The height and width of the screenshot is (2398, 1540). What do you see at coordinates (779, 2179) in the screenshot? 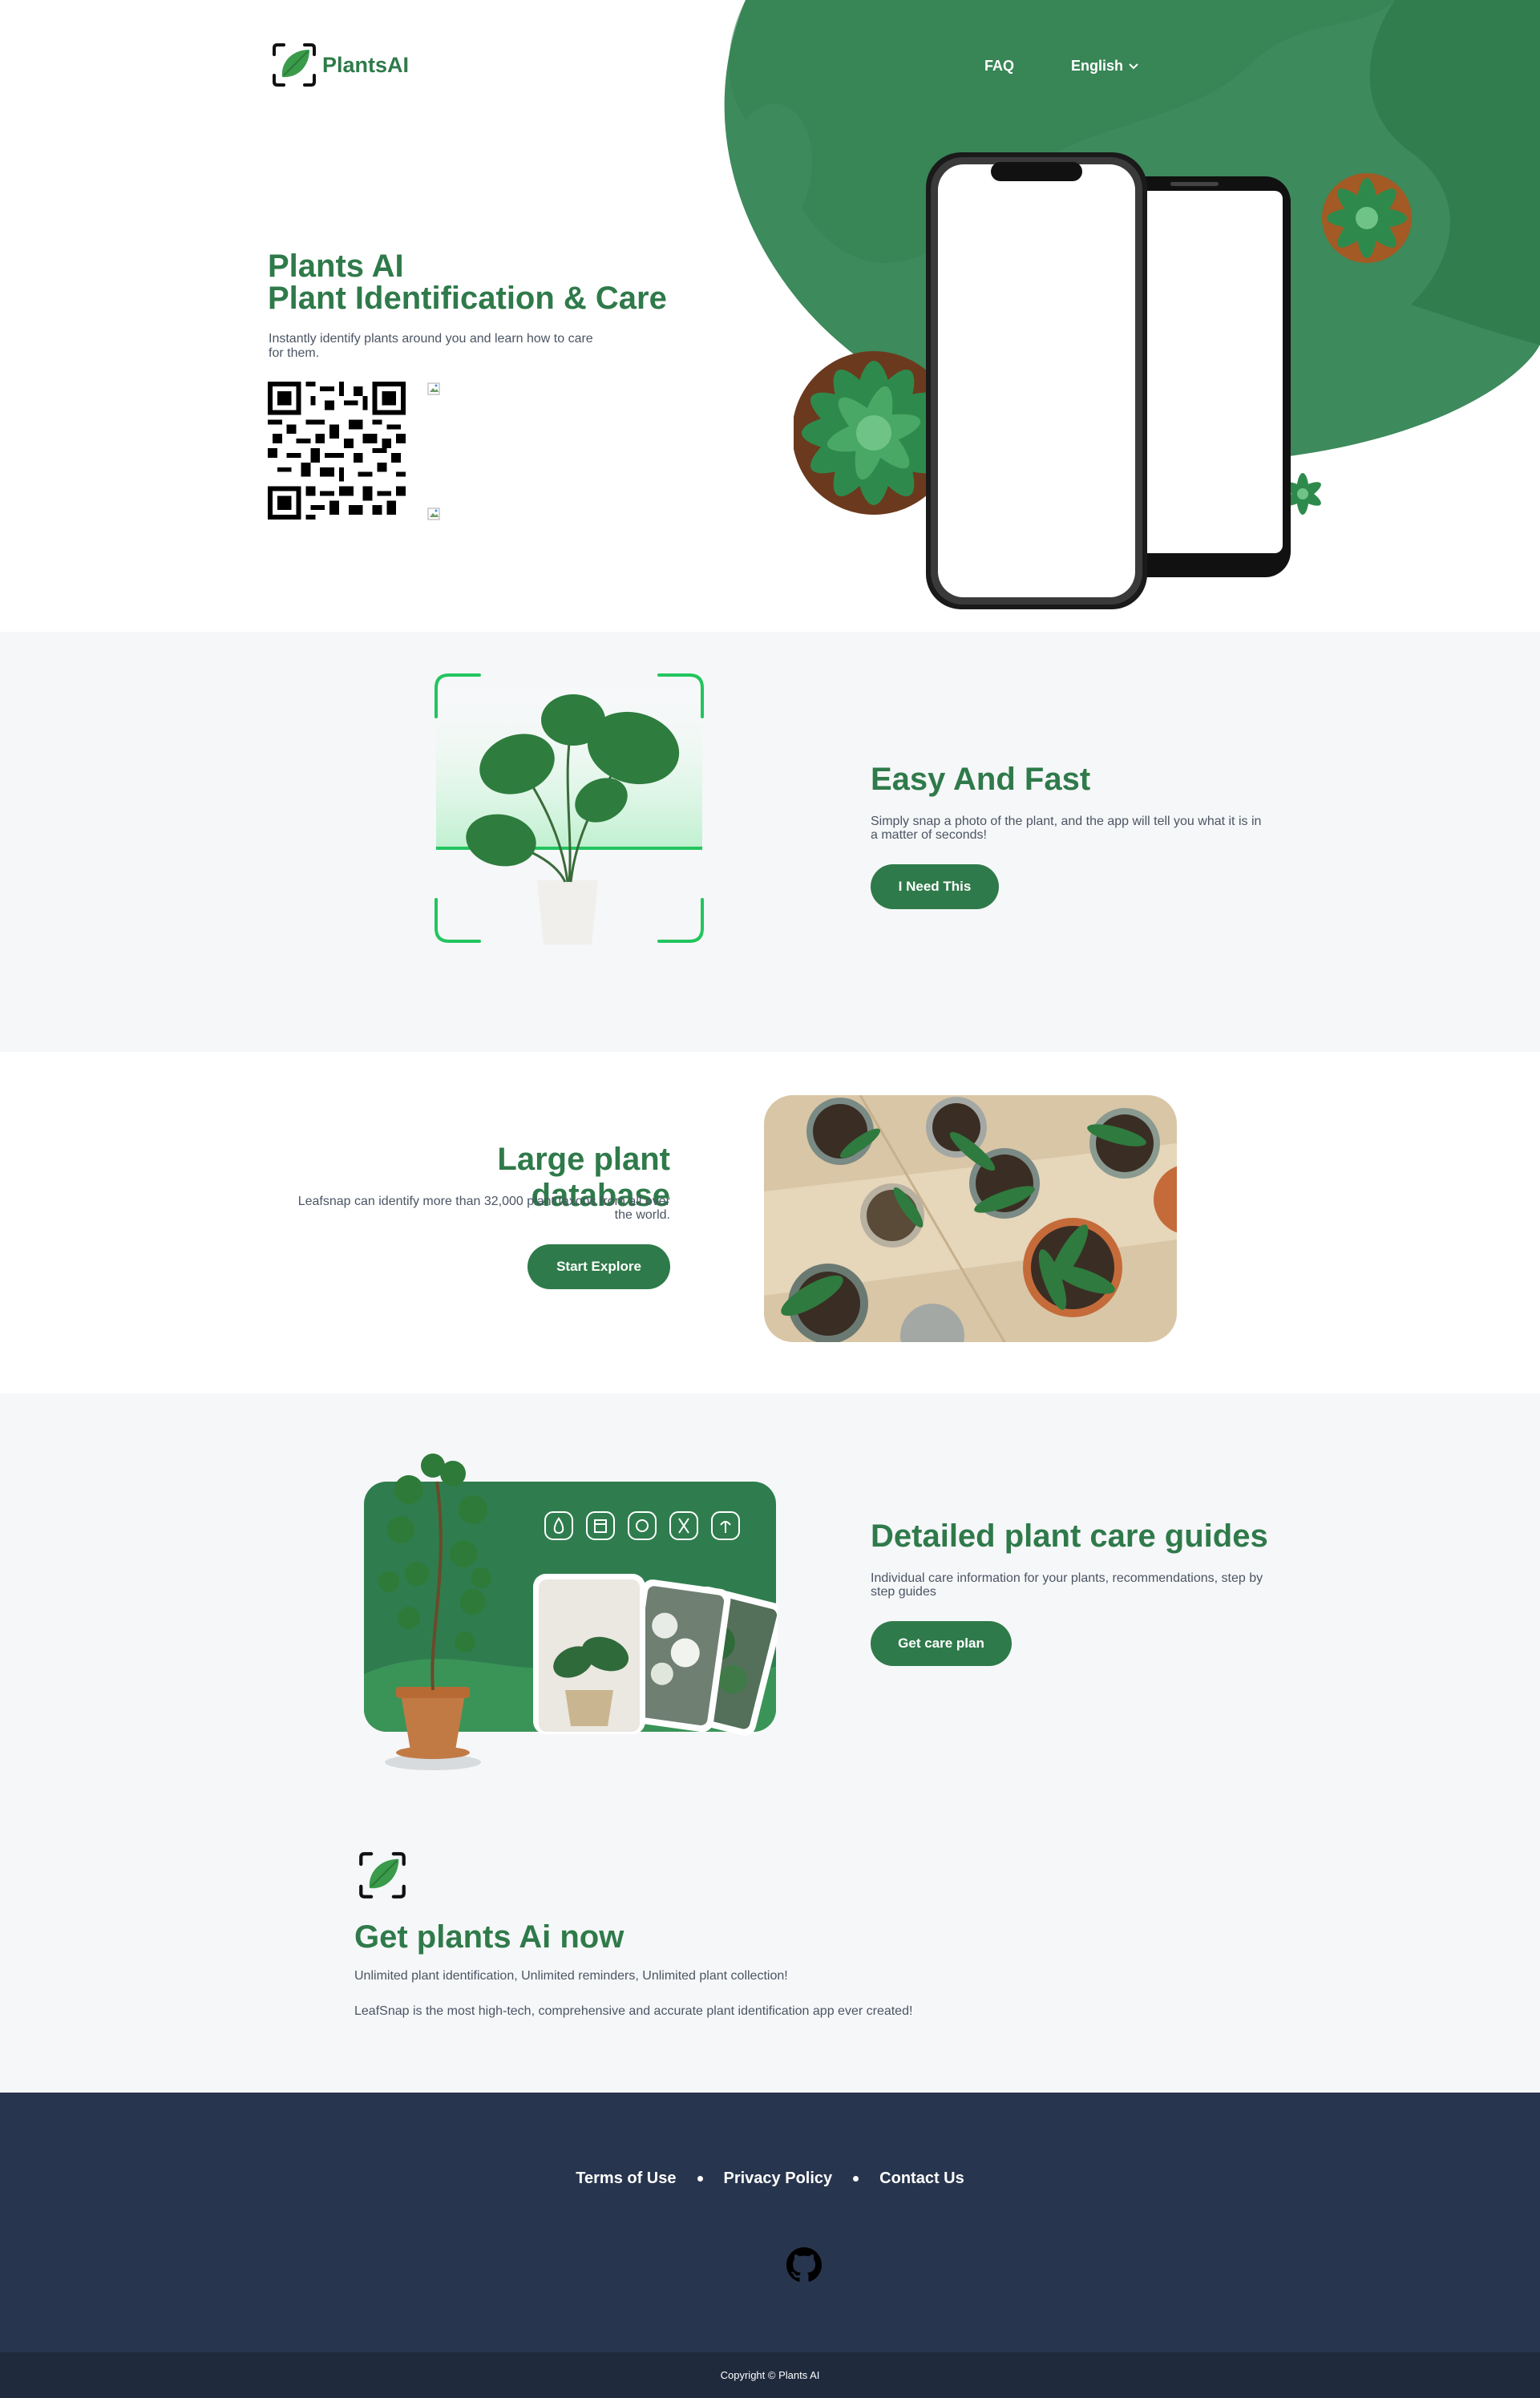
I see `footer-privacy-link: Privacy Policy` at bounding box center [779, 2179].